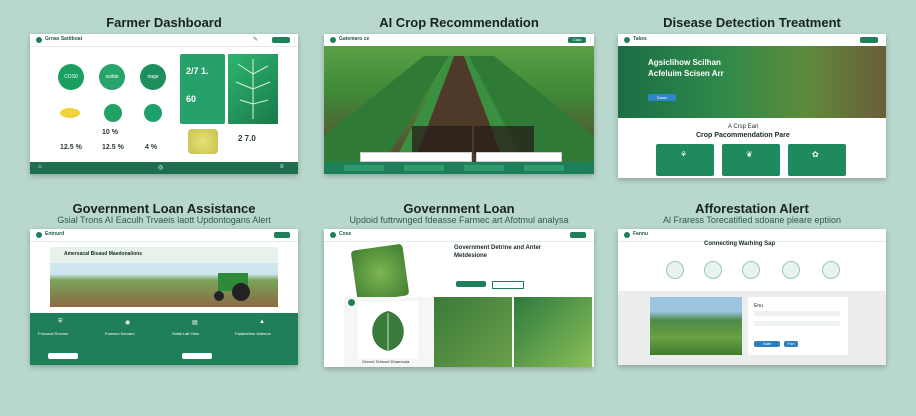  I want to click on save-button: Sale, so click(767, 344).